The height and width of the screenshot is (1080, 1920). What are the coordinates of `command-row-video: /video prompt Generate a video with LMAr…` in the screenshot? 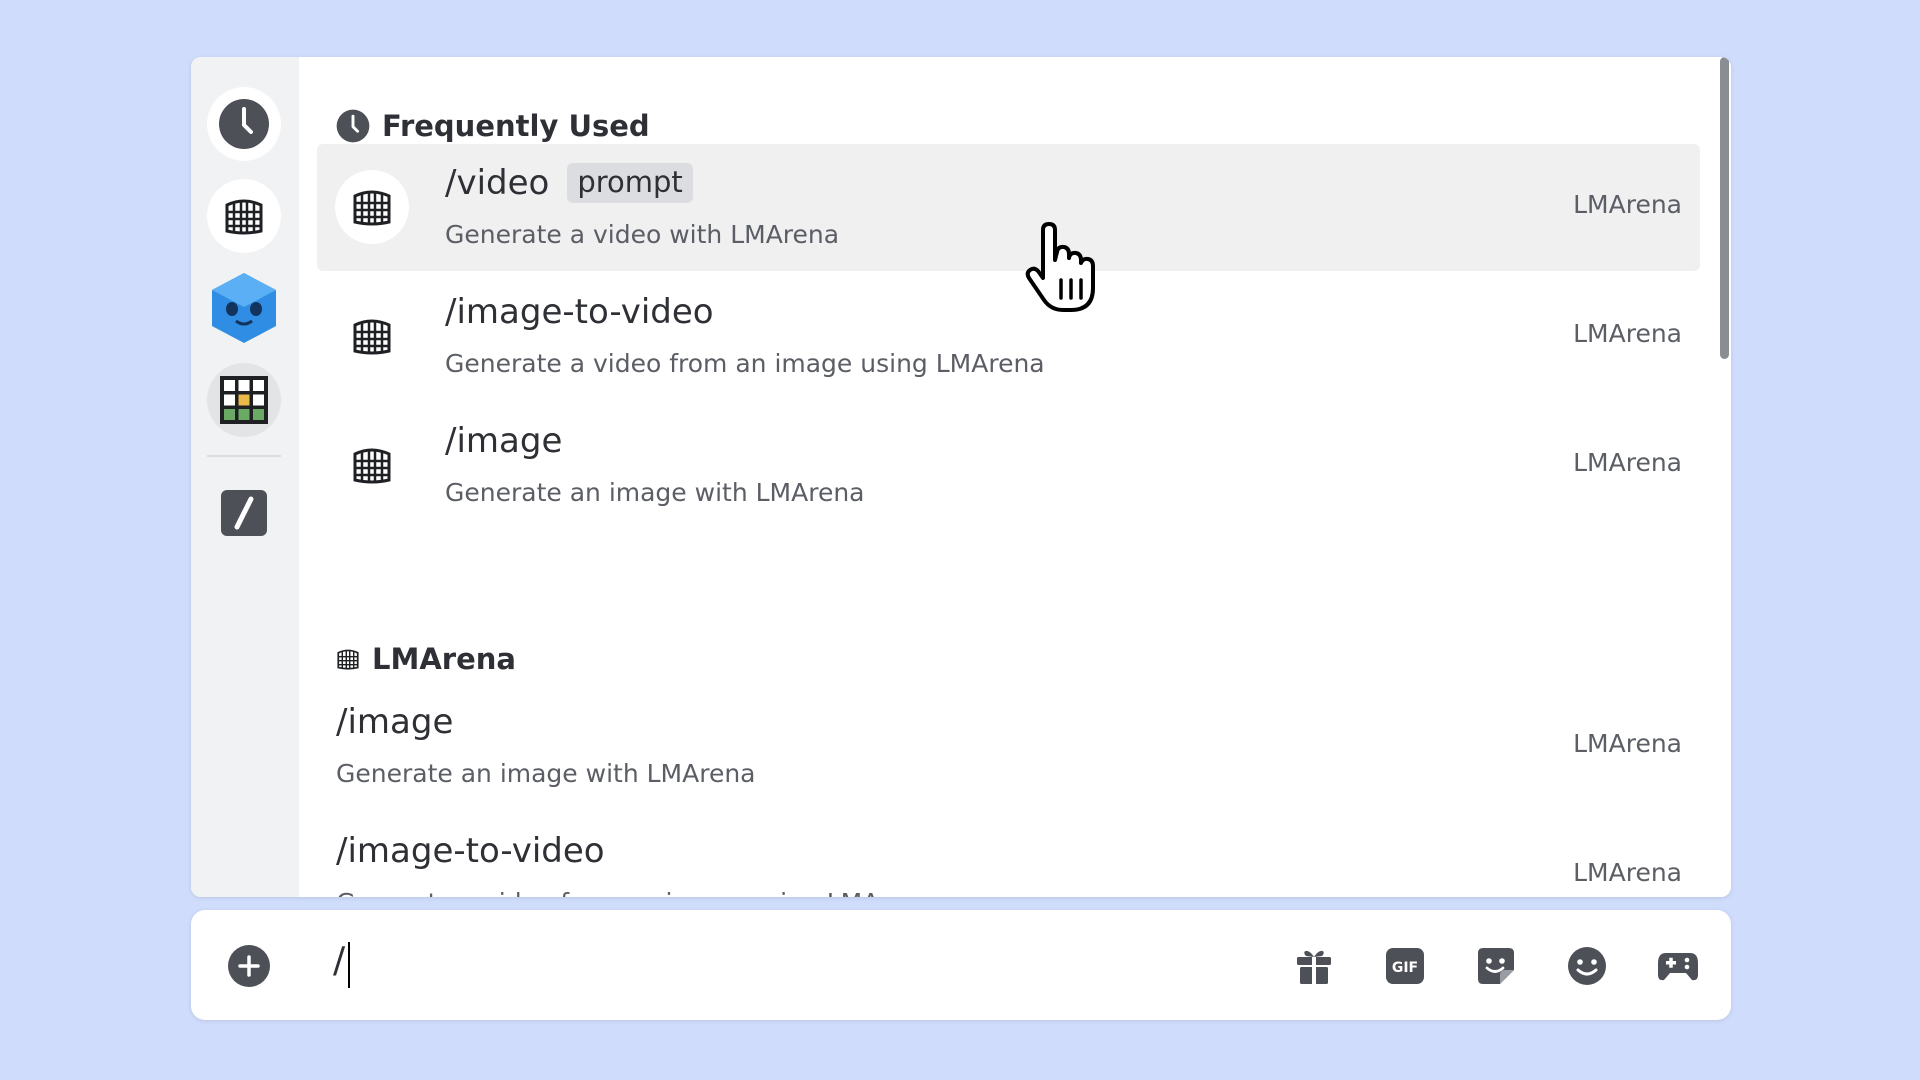 It's located at (1008, 207).